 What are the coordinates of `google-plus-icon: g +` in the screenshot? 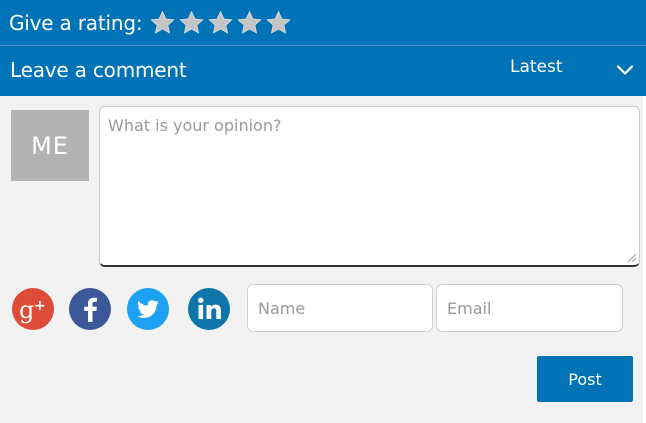 It's located at (33, 309).